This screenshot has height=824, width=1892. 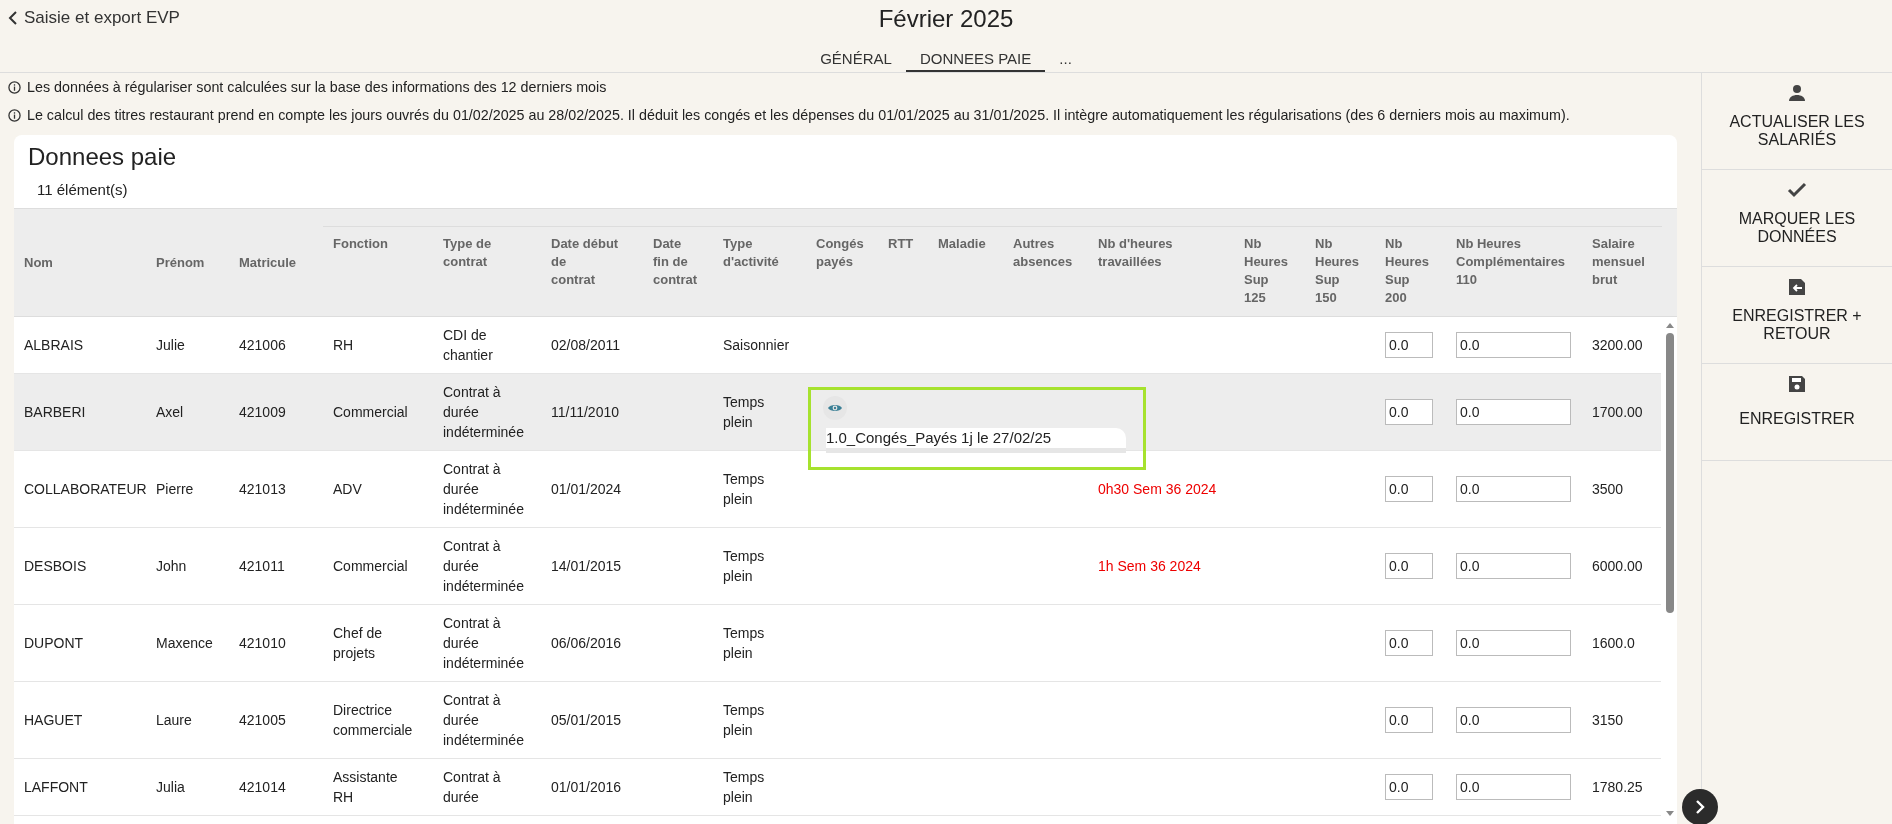 What do you see at coordinates (317, 87) in the screenshot?
I see `notice-text: Les données à régulariser sont calculées sur la base des informations des 12 derniers mois` at bounding box center [317, 87].